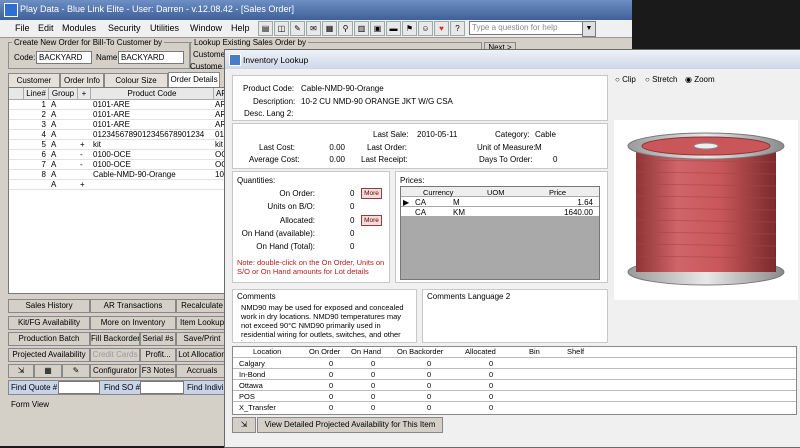 The height and width of the screenshot is (448, 800). Describe the element at coordinates (281, 28) in the screenshot. I see `preview-icon: ◫` at that location.